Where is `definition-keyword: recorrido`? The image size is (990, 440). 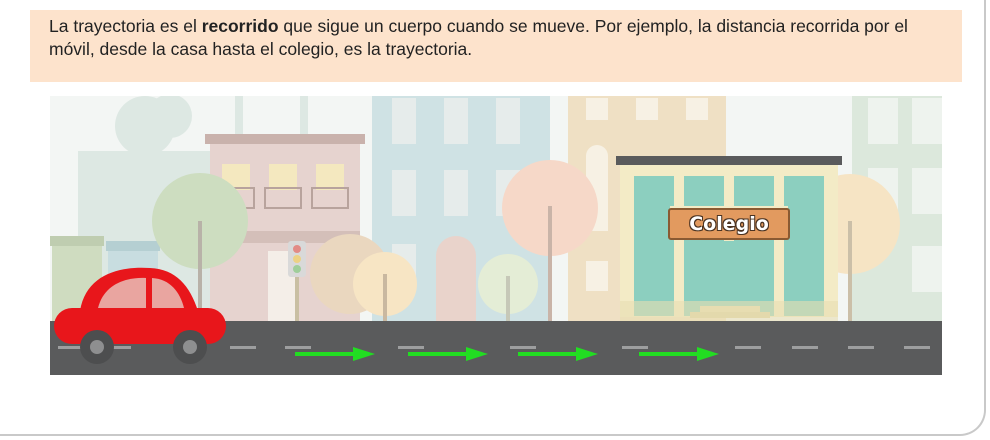 definition-keyword: recorrido is located at coordinates (240, 26).